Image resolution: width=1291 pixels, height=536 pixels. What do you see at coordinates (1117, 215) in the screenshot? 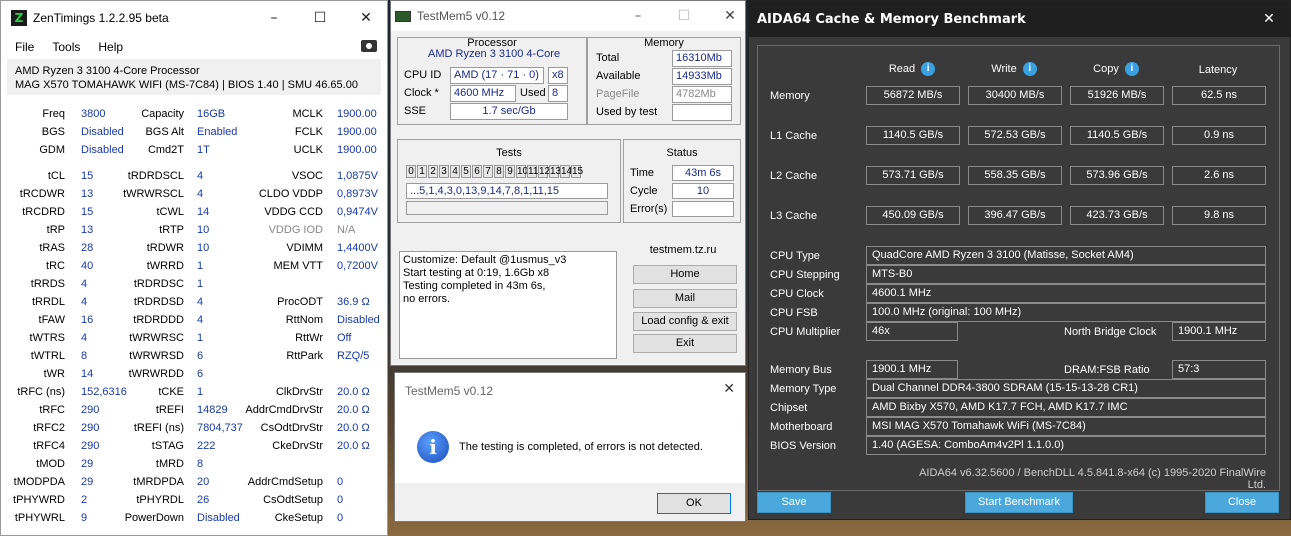
I see `bench-value: 423.73 GB/s` at bounding box center [1117, 215].